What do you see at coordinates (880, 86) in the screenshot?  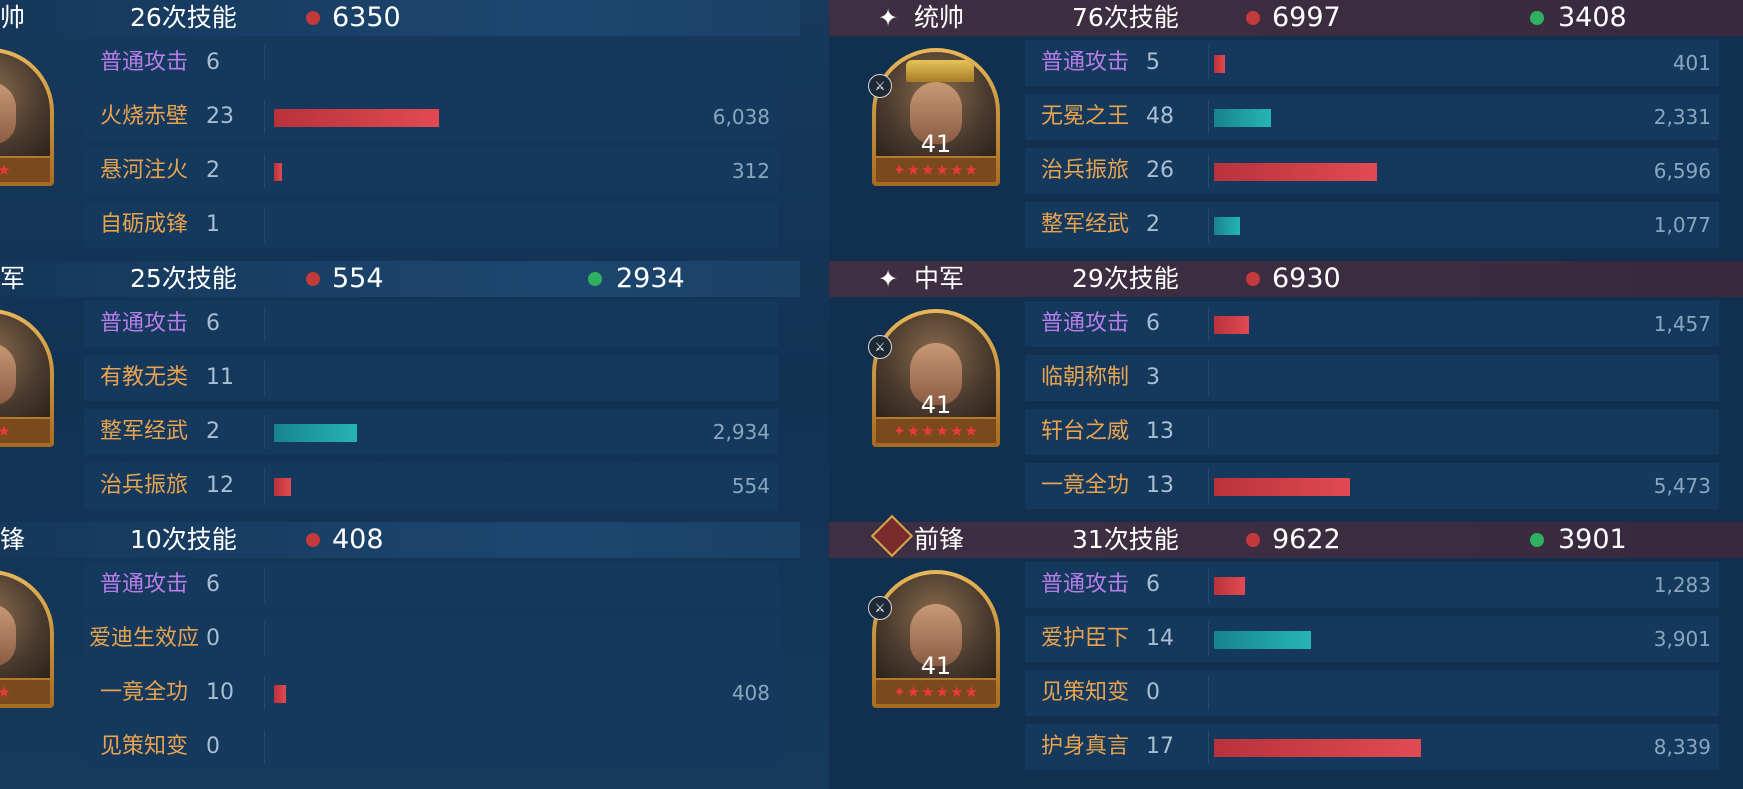 I see `class-badge-icon: ⚔` at bounding box center [880, 86].